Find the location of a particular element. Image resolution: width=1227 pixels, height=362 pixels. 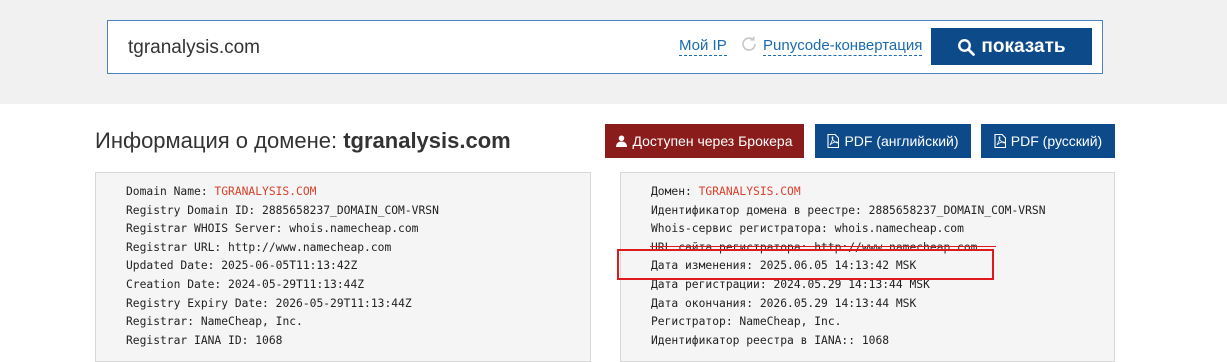

whois-label: Registry Domain ID: is located at coordinates (194, 210).